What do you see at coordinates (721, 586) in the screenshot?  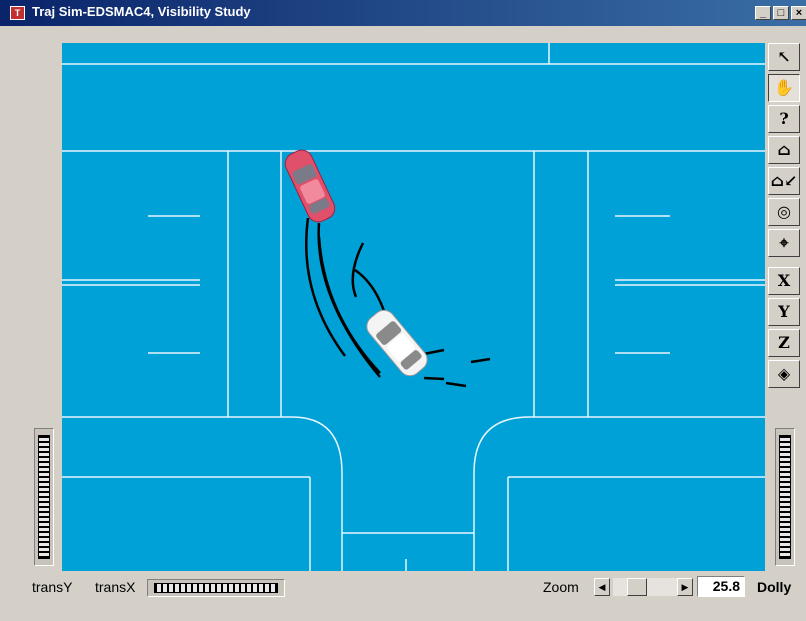 I see `zoom-value-field: 25.8` at bounding box center [721, 586].